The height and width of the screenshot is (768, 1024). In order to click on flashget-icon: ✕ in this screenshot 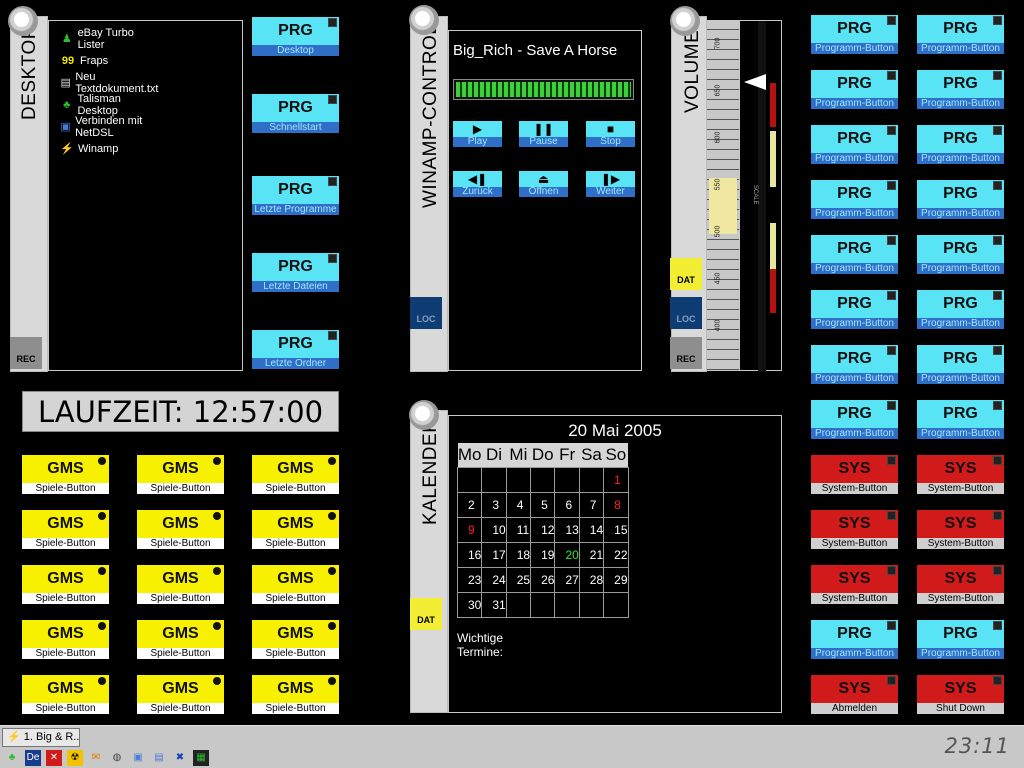, I will do `click(54, 758)`.